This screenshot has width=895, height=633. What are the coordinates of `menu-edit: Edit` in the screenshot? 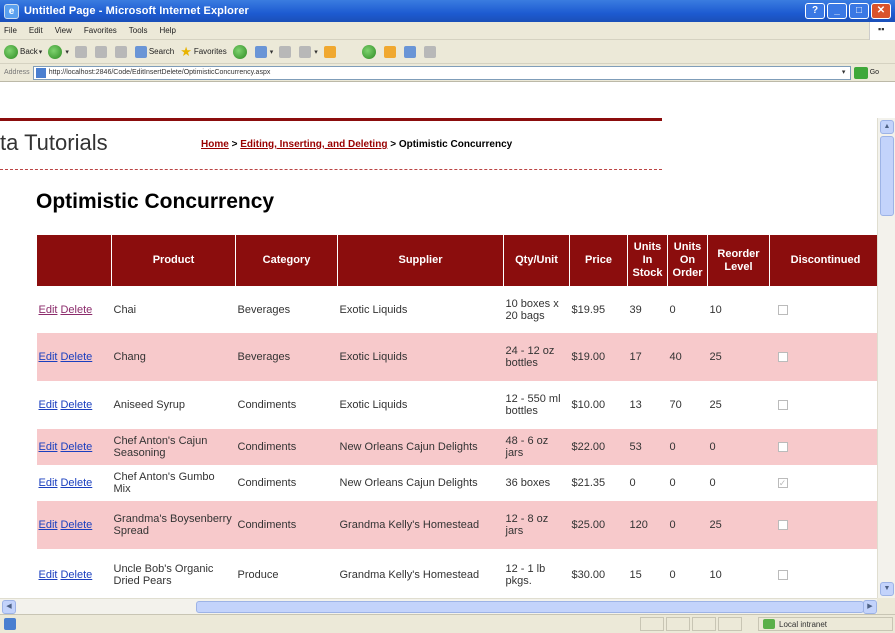 It's located at (36, 30).